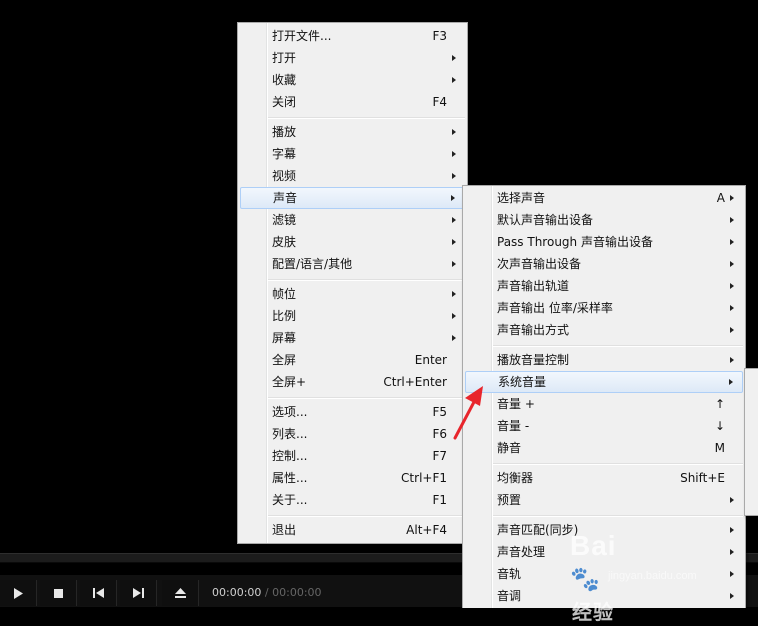 This screenshot has height=626, width=758. I want to click on menu-item-label: 选择声音, so click(521, 198).